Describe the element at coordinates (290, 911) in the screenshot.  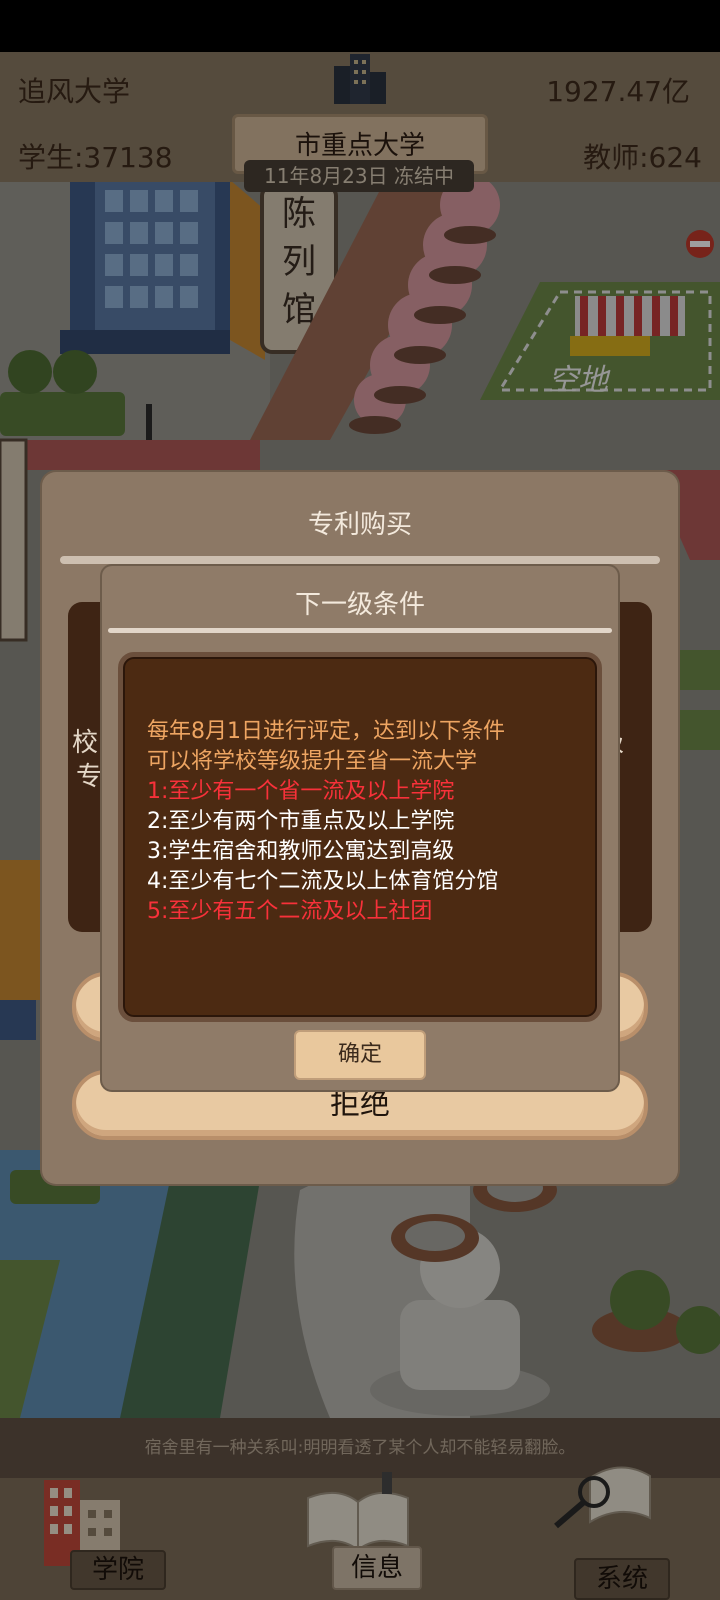
I see `condition-item-5: 5:至少有五个二流及以上社团` at that location.